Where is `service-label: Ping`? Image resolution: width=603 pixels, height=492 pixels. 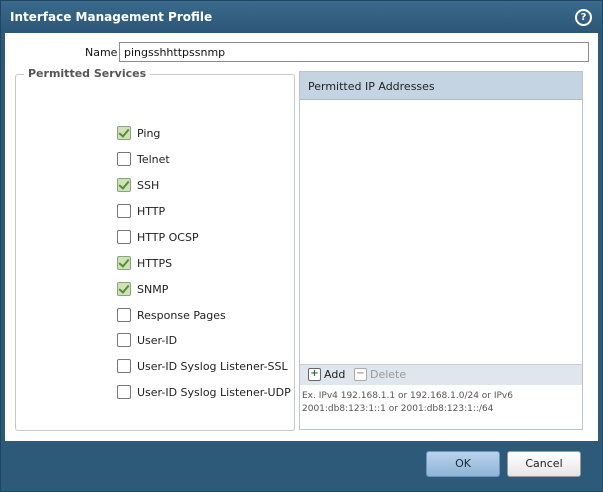 service-label: Ping is located at coordinates (149, 133).